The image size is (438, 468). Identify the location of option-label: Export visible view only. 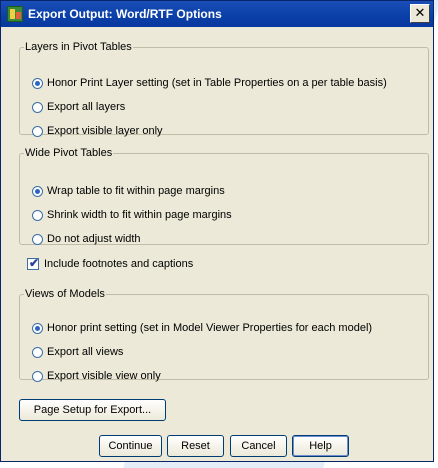
(104, 376).